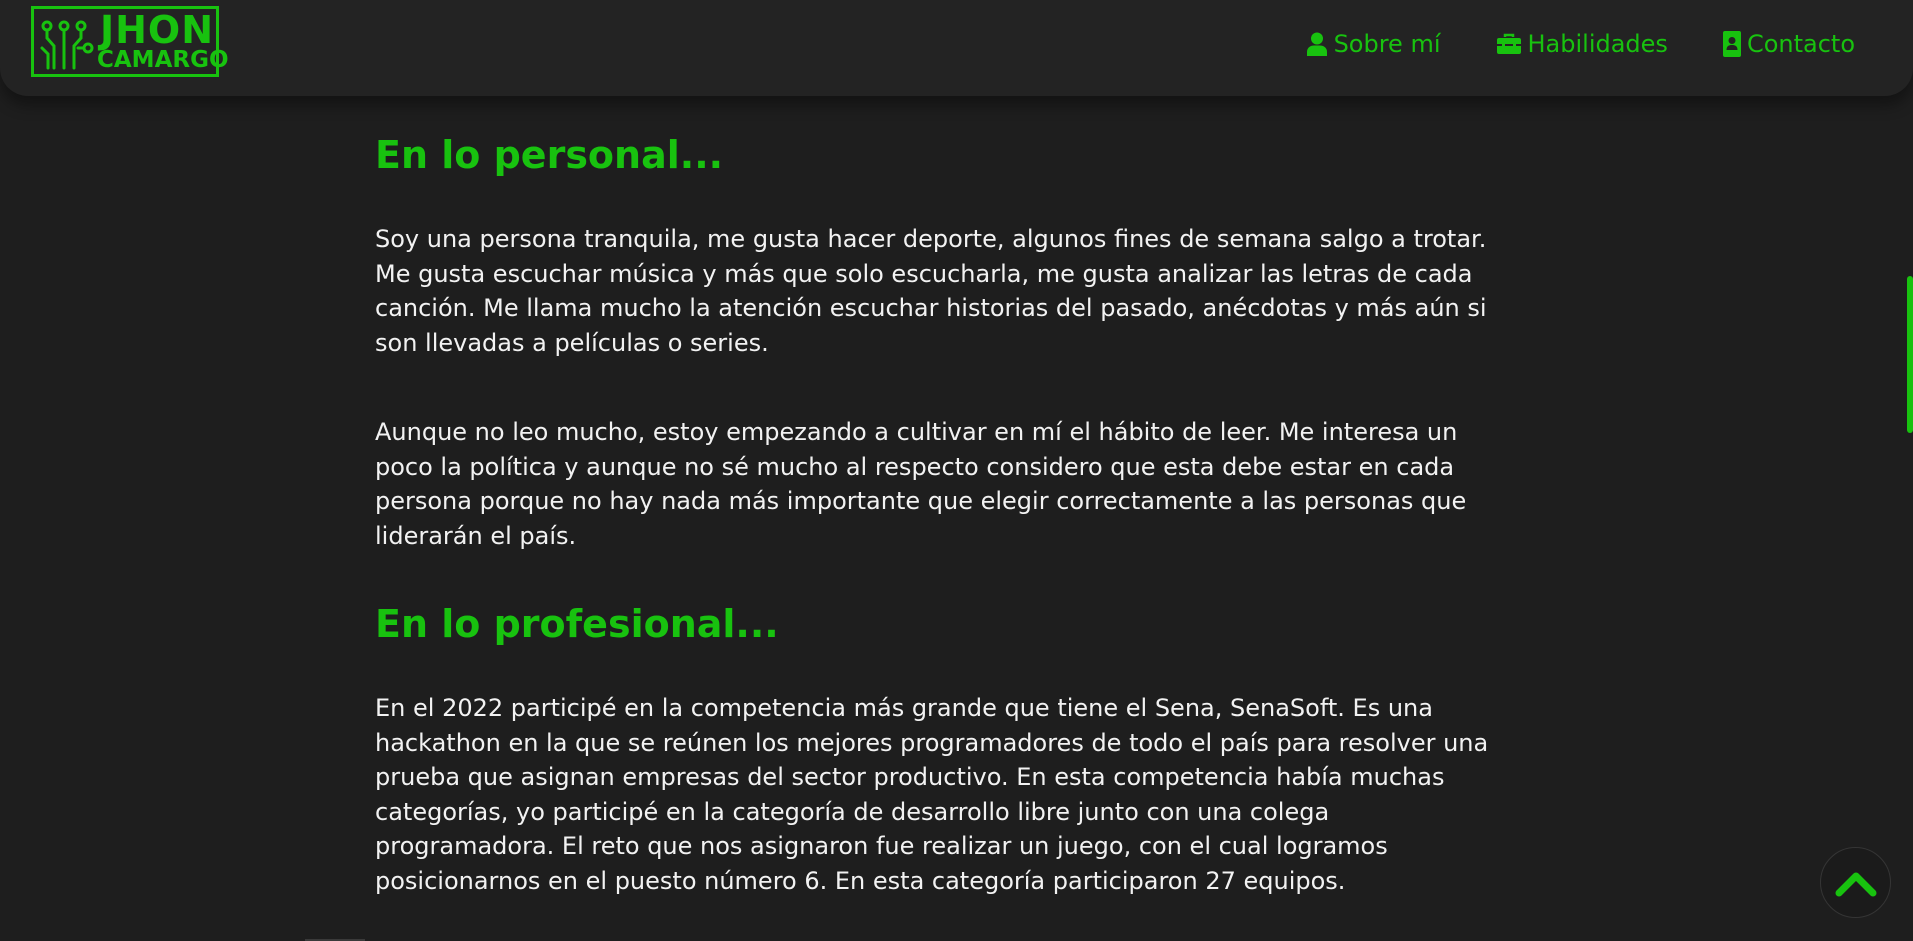  Describe the element at coordinates (1800, 44) in the screenshot. I see `nav-item-label: Contacto` at that location.